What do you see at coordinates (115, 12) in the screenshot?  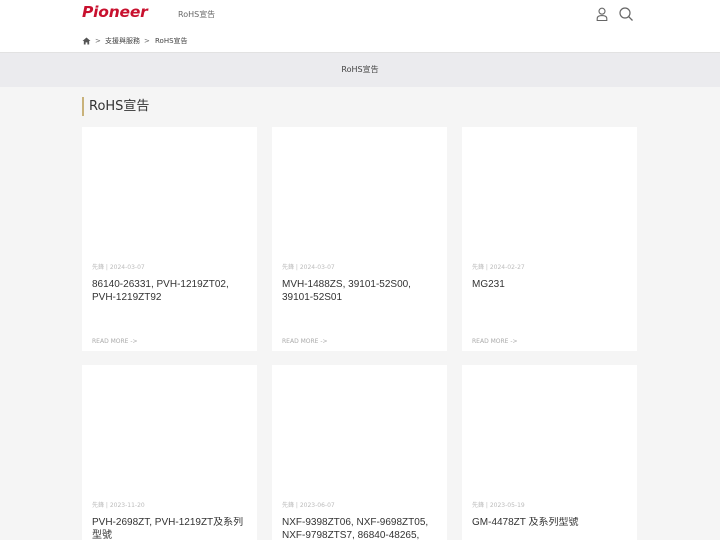 I see `pioneer-logo: Pioneer` at bounding box center [115, 12].